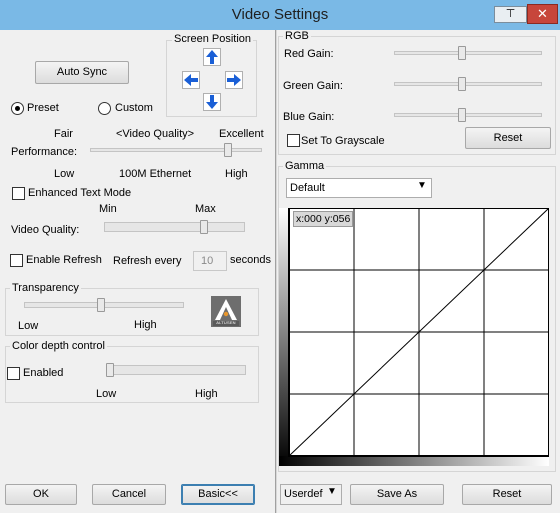  Describe the element at coordinates (63, 134) in the screenshot. I see `perf-fair-label: Fair` at that location.